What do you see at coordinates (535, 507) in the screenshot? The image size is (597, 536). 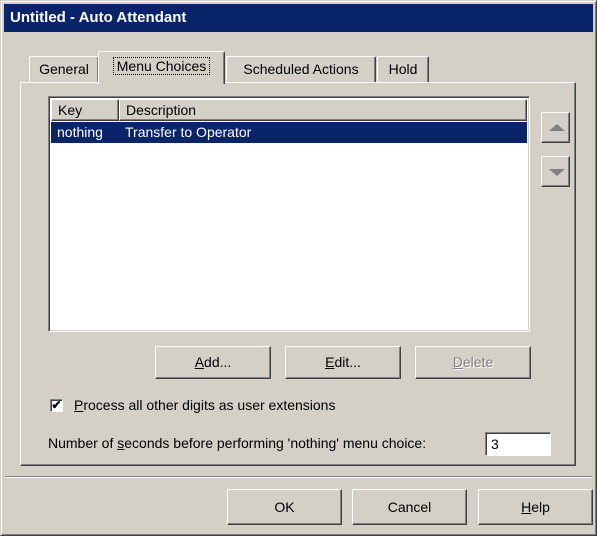 I see `help-button: Help` at bounding box center [535, 507].